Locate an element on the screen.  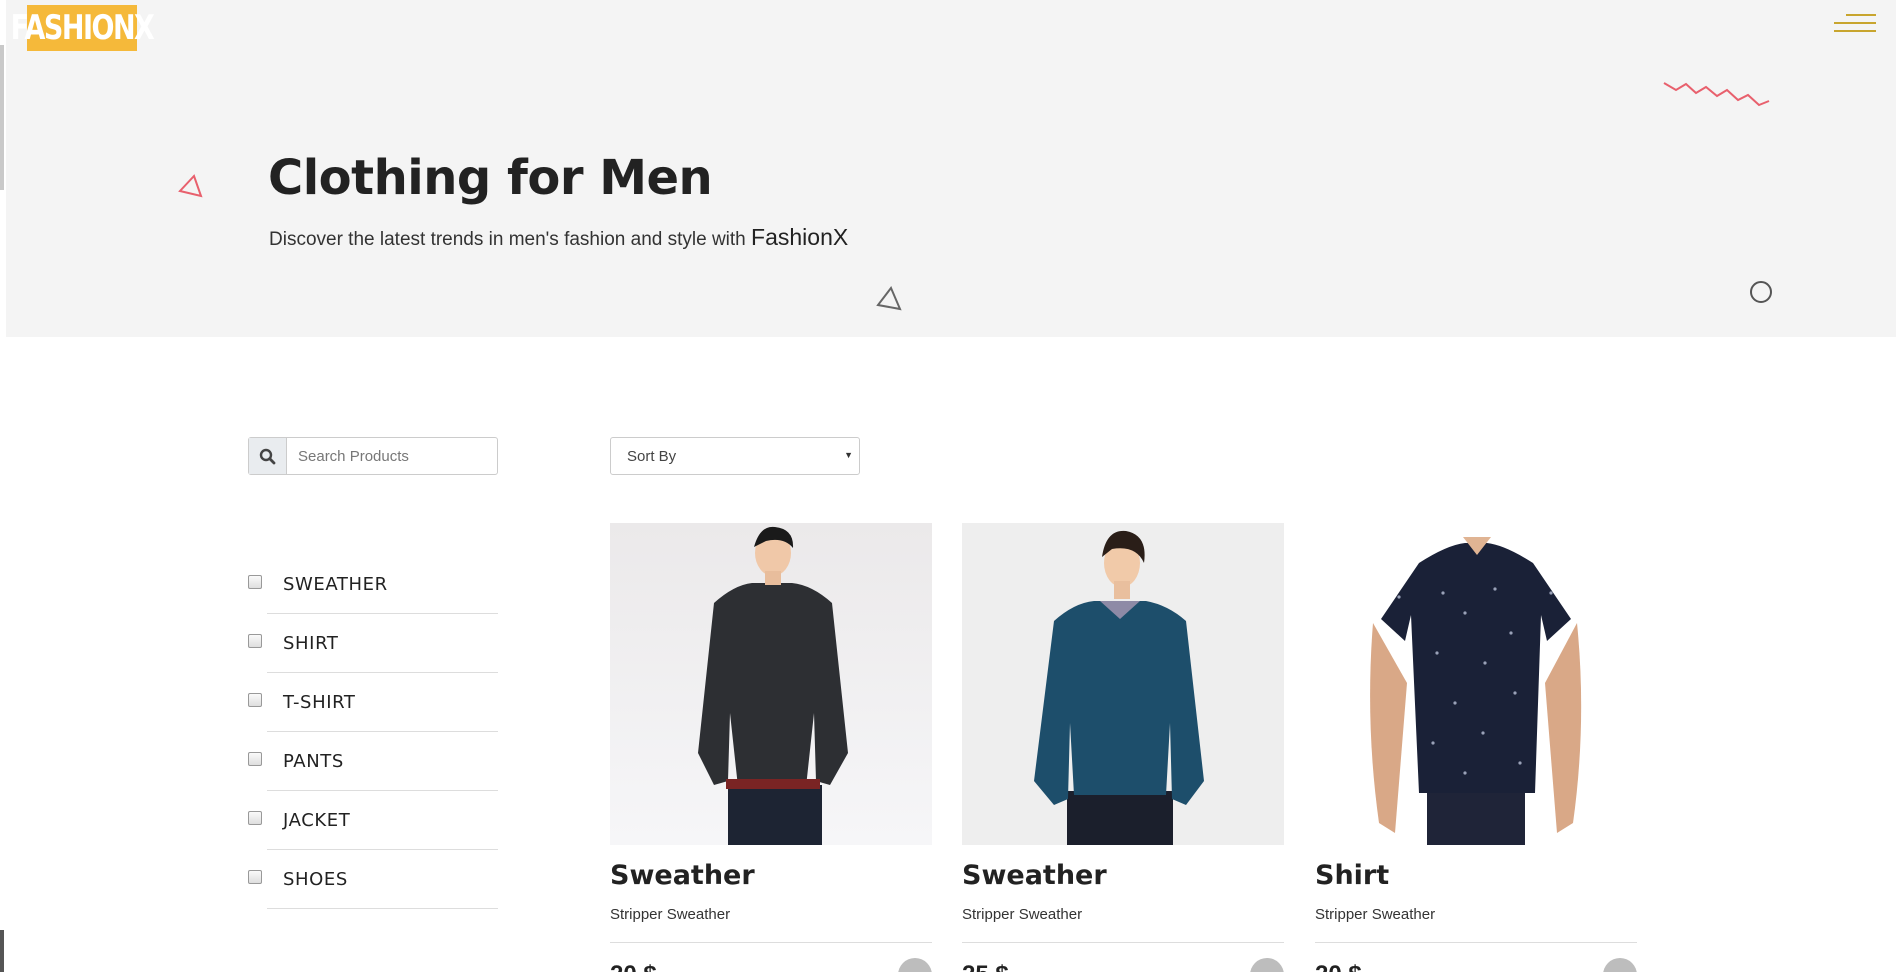
logo-text: FASHIONX is located at coordinates (82, 28).